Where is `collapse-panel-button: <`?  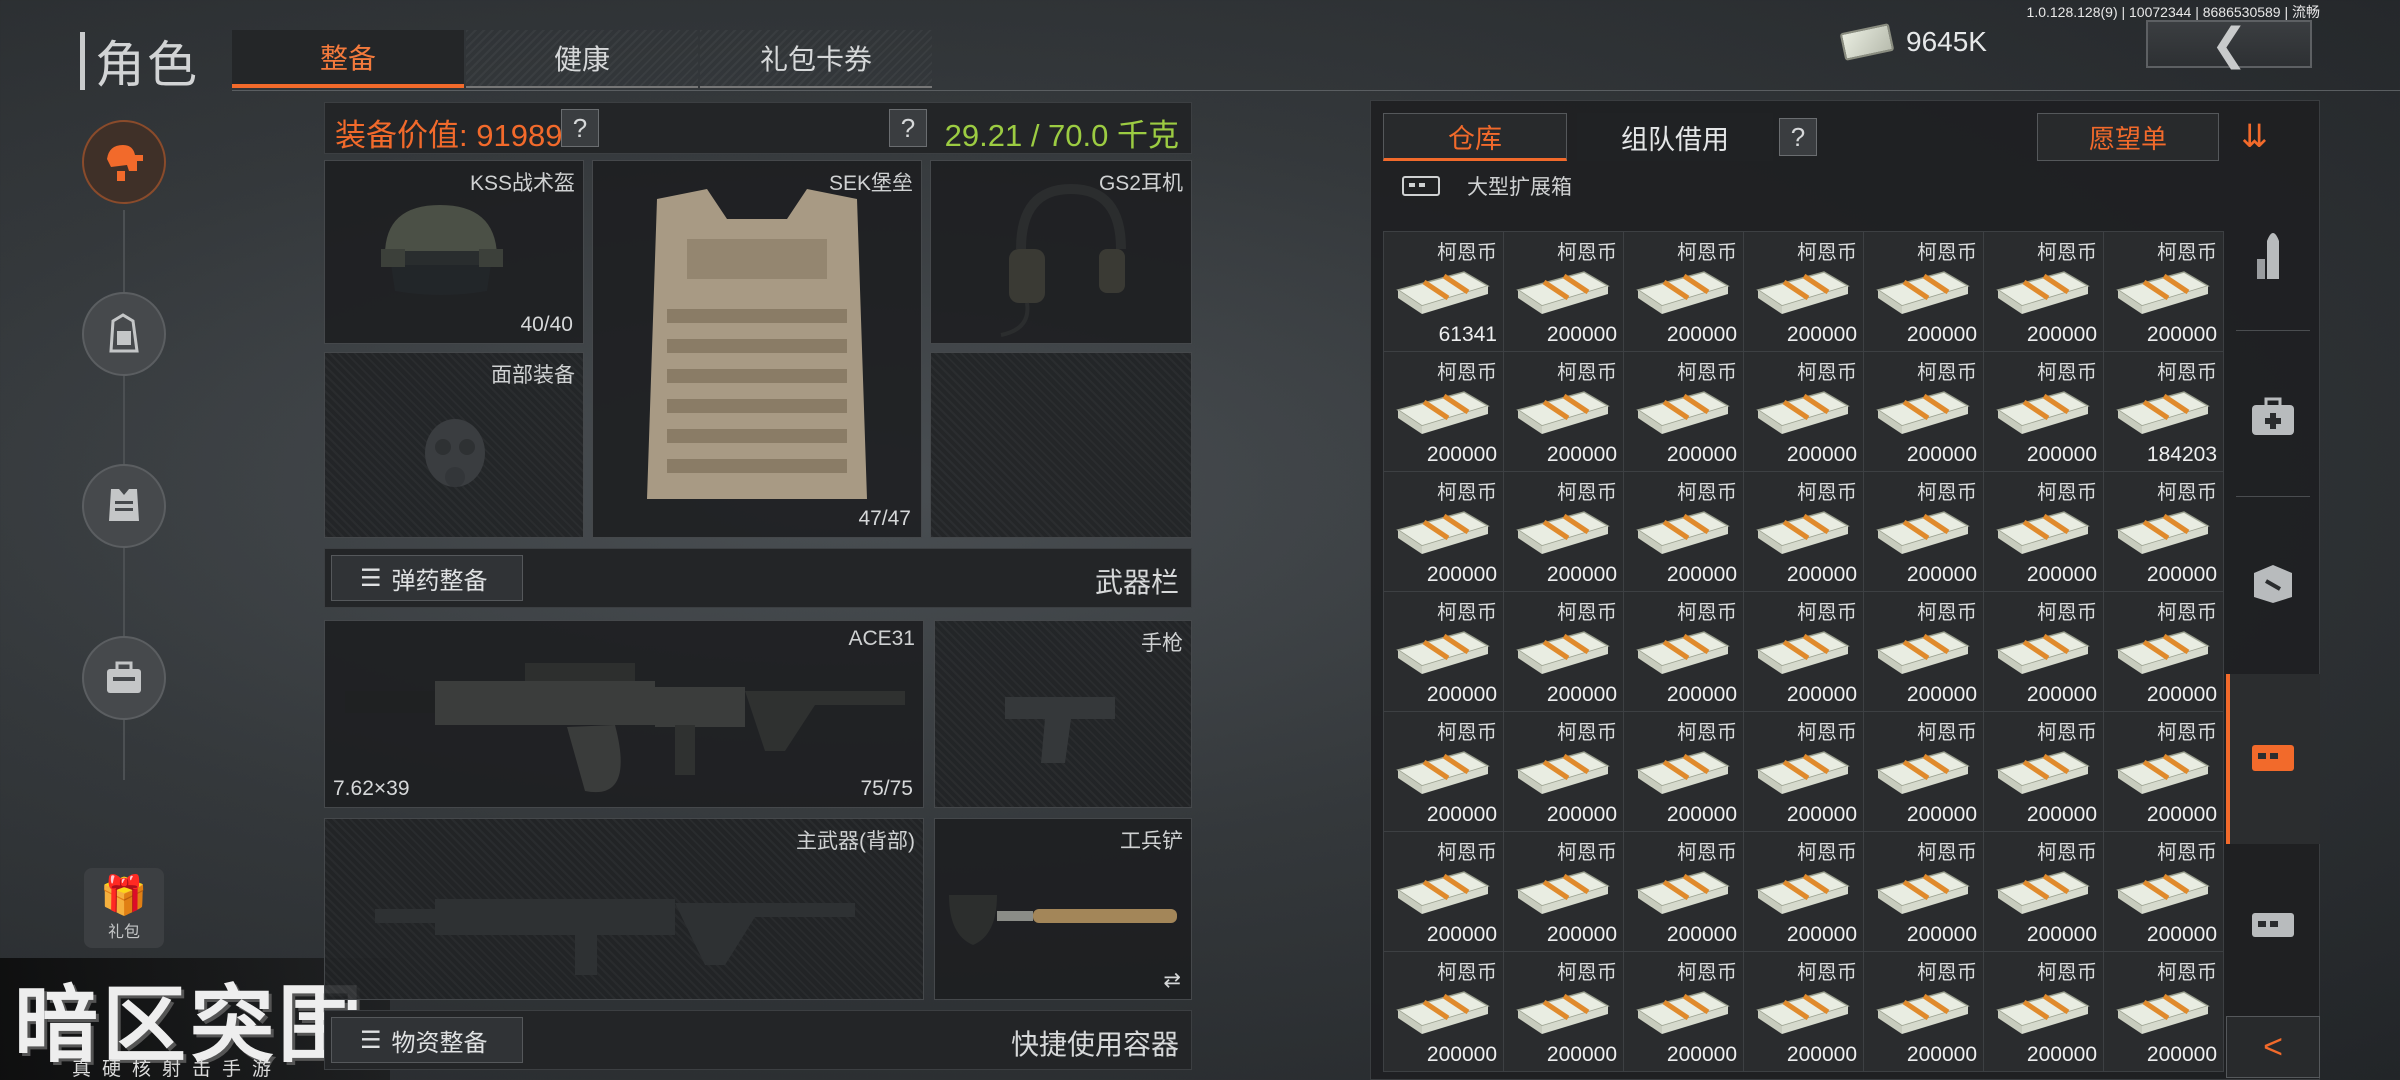 collapse-panel-button: < is located at coordinates (2273, 1047).